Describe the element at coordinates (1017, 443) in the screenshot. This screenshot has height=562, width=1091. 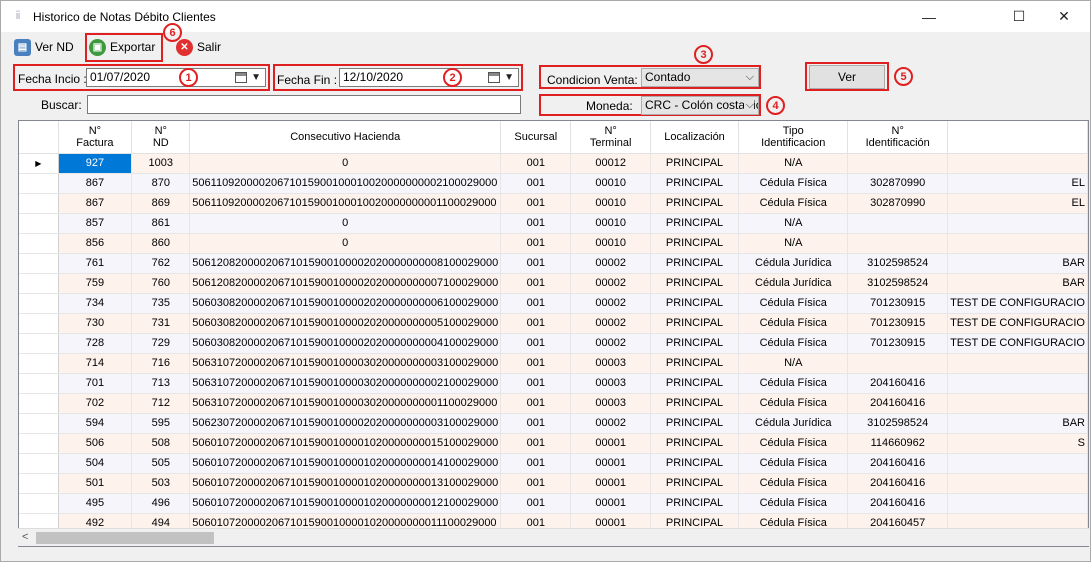
I see `table-cell: S` at that location.